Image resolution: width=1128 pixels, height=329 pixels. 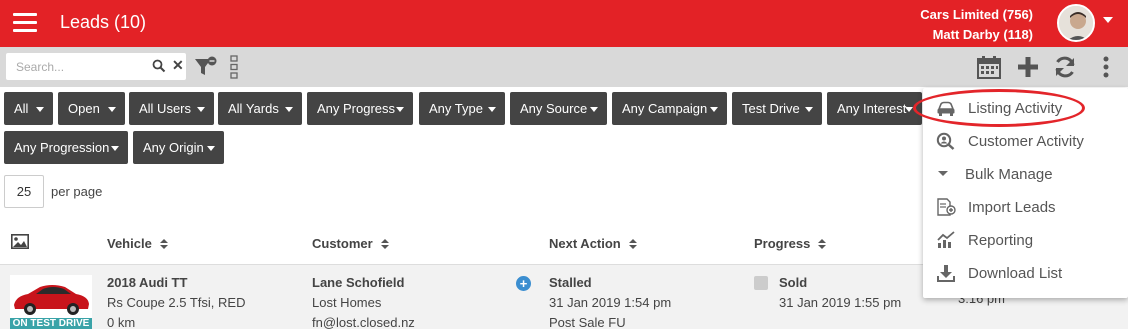 What do you see at coordinates (777, 108) in the screenshot?
I see `filter-test-drive: Test Drive` at bounding box center [777, 108].